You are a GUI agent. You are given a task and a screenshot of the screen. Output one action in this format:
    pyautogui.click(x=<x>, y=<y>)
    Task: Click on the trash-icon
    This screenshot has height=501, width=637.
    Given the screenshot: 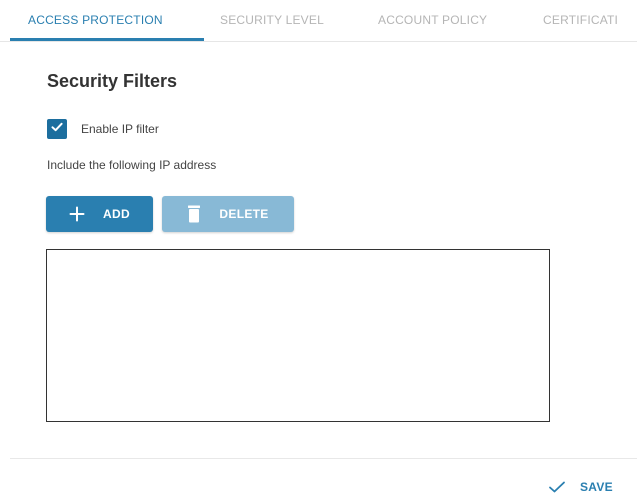 What is the action you would take?
    pyautogui.click(x=194, y=214)
    